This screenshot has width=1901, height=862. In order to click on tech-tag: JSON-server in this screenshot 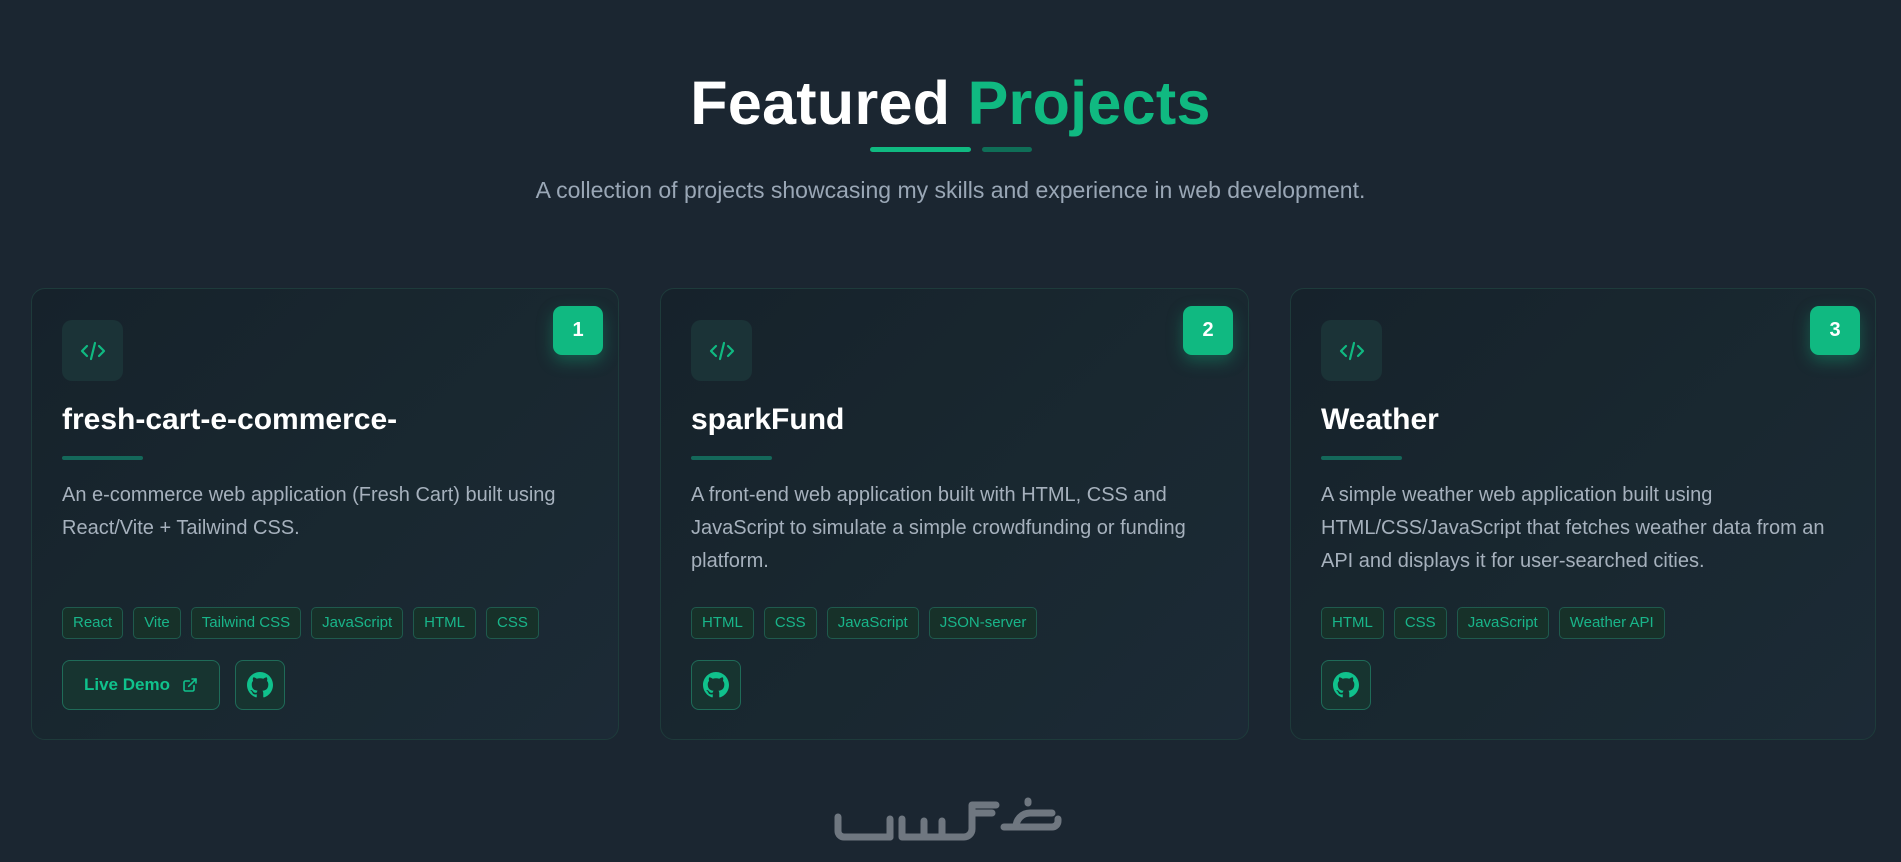, I will do `click(983, 623)`.